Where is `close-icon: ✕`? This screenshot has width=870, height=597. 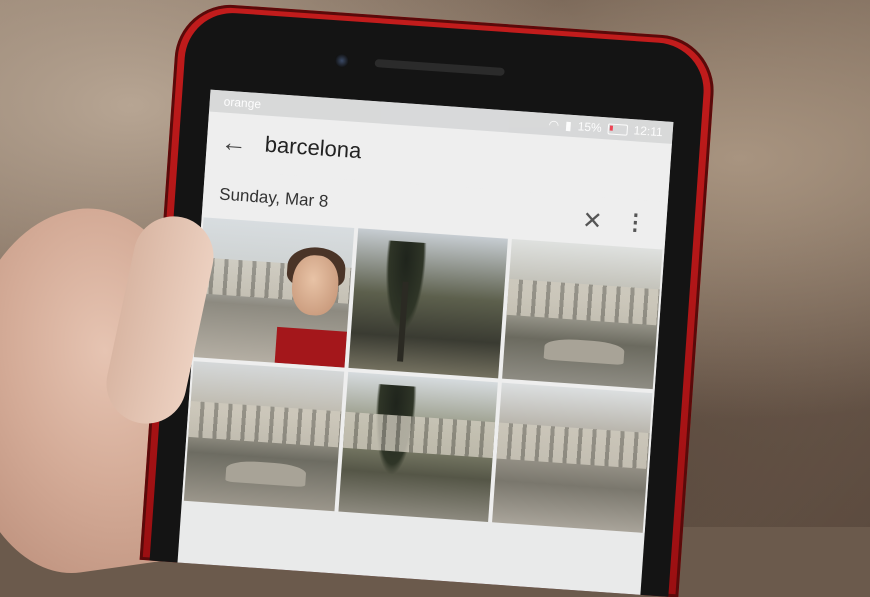
close-icon: ✕ is located at coordinates (592, 221).